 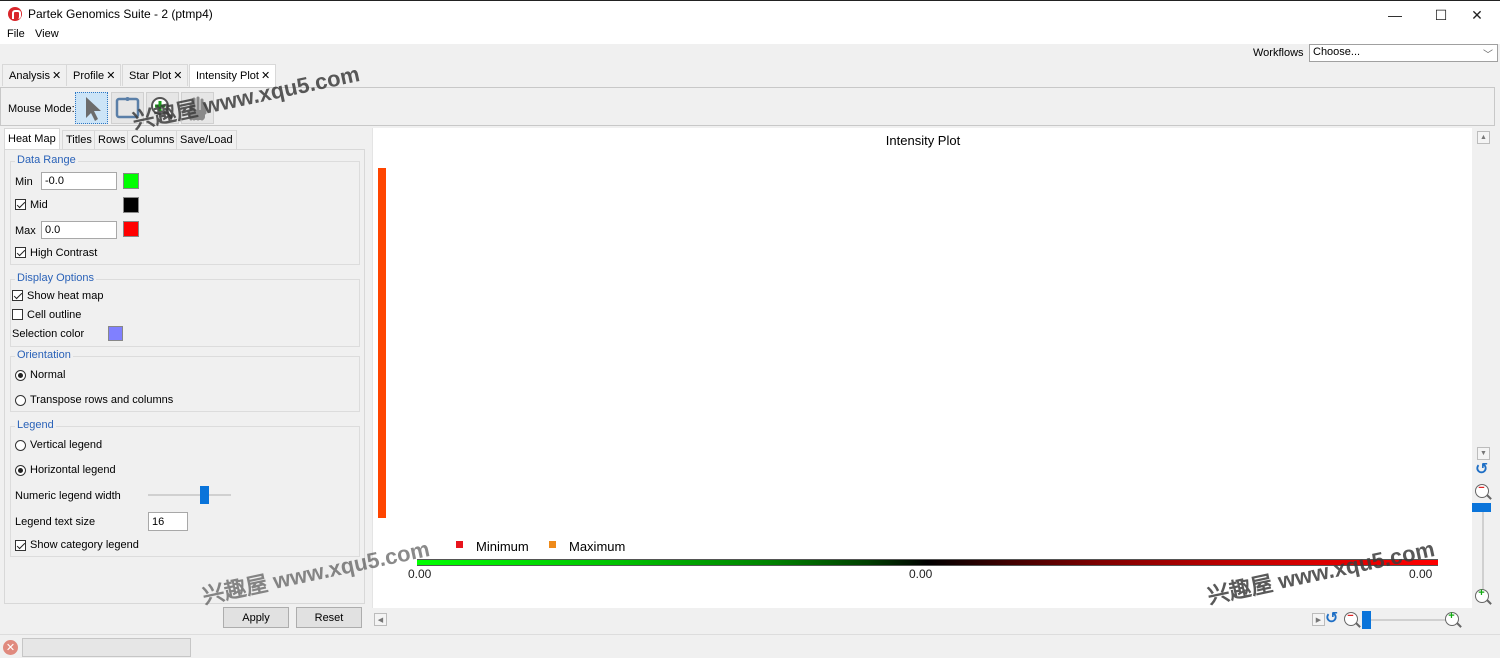 I want to click on tab-label: Analysis, so click(x=29, y=76).